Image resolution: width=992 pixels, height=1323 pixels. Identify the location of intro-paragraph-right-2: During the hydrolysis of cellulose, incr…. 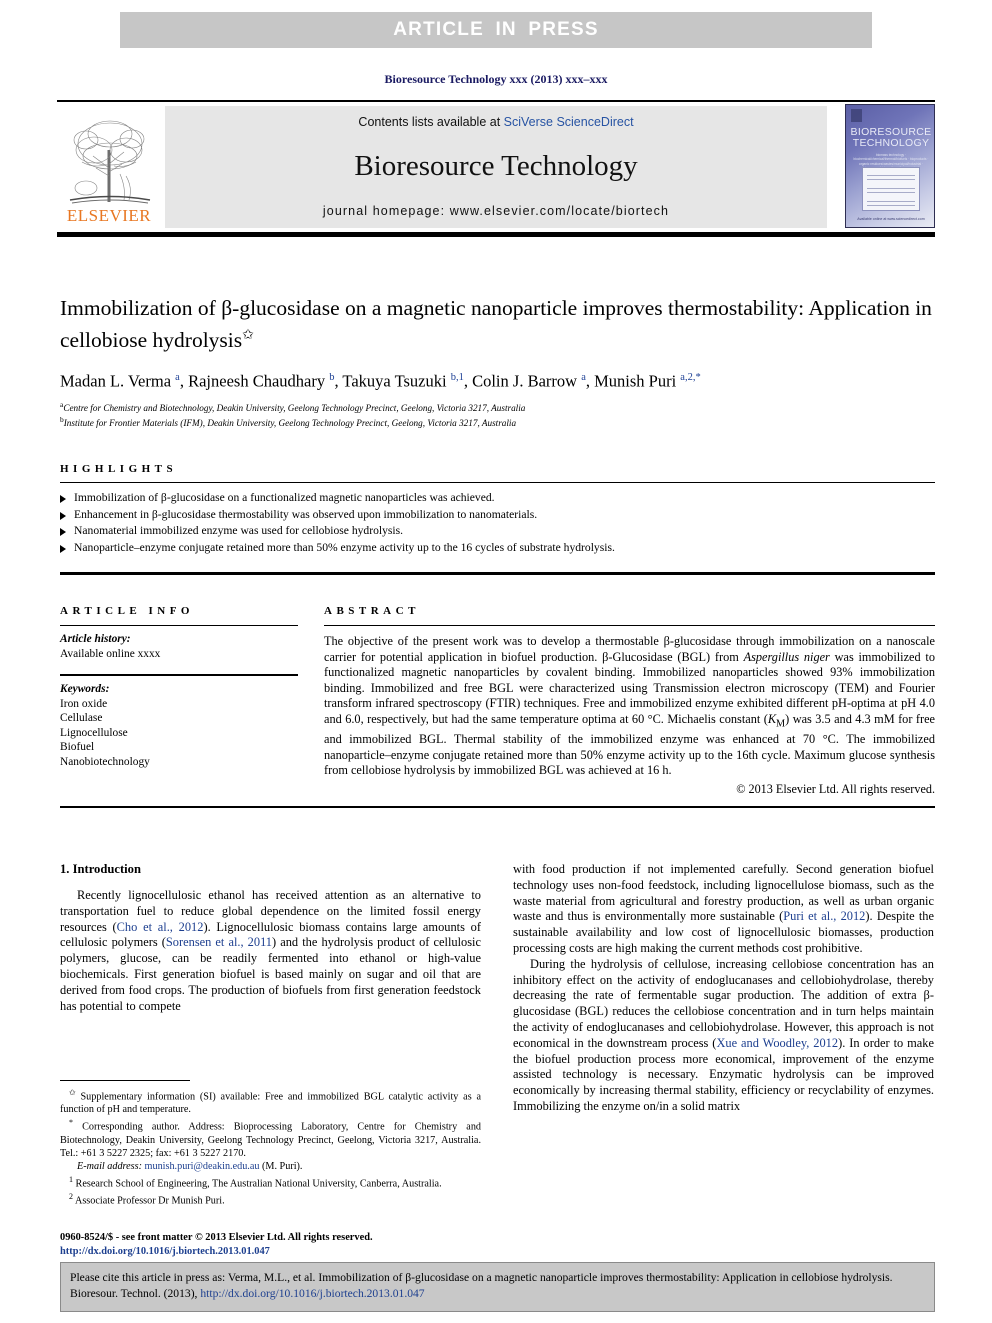
(723, 1034).